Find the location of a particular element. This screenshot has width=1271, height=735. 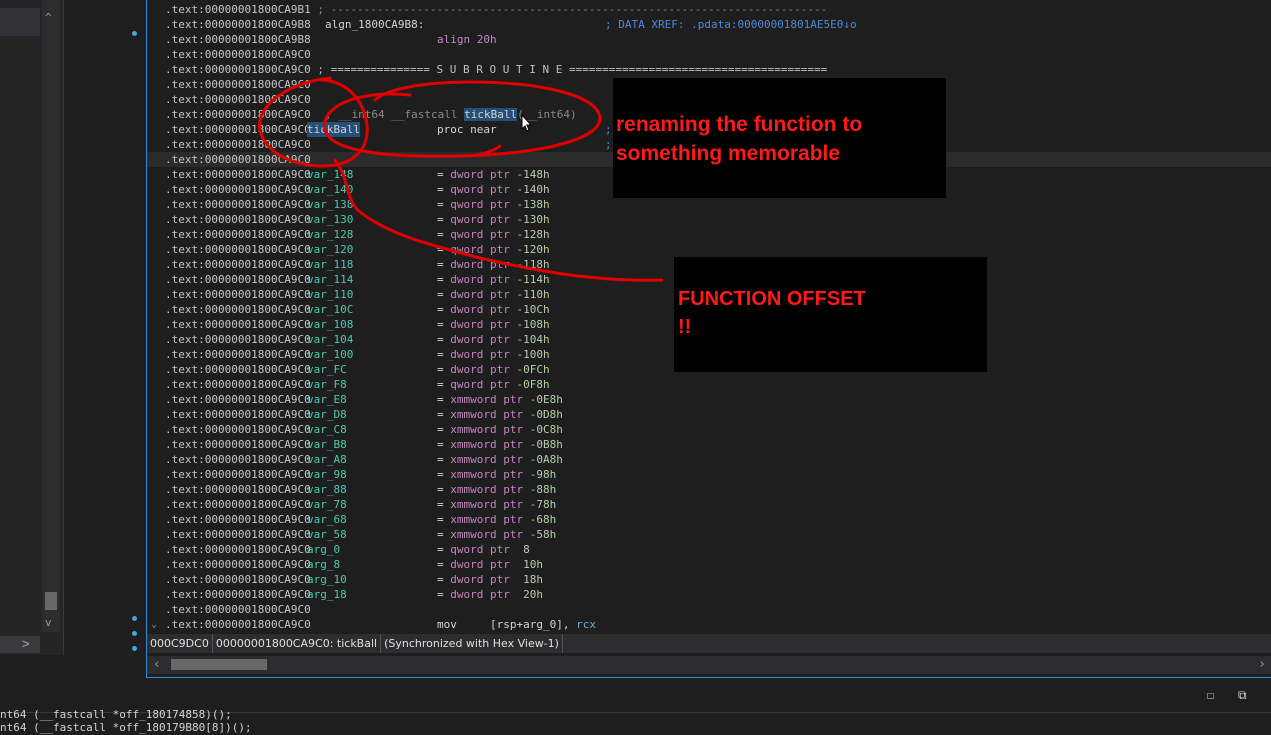

stack-variable: var_E8 is located at coordinates (327, 399).